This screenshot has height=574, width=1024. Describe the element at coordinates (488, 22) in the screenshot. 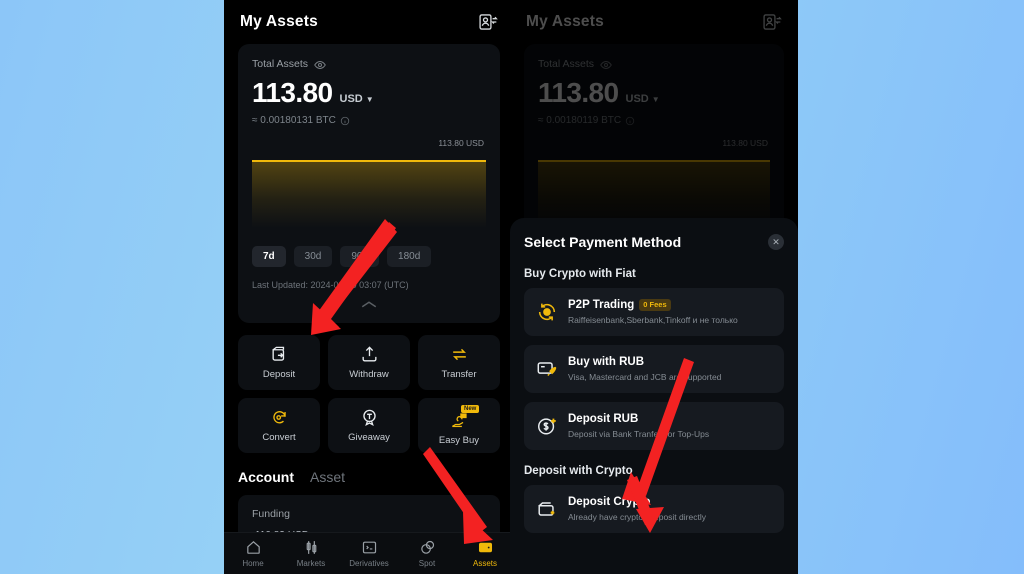

I see `account-switch-icon` at that location.